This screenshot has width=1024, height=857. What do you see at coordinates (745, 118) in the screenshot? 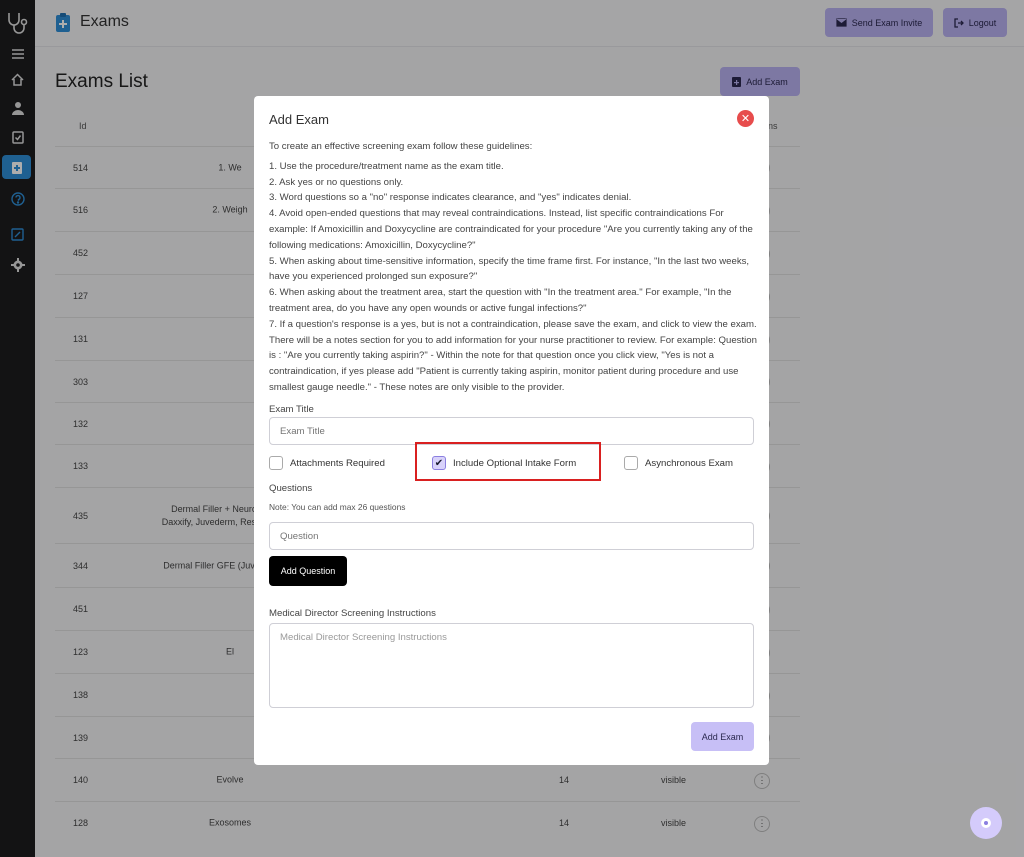
I see `close-icon: ✕` at bounding box center [745, 118].